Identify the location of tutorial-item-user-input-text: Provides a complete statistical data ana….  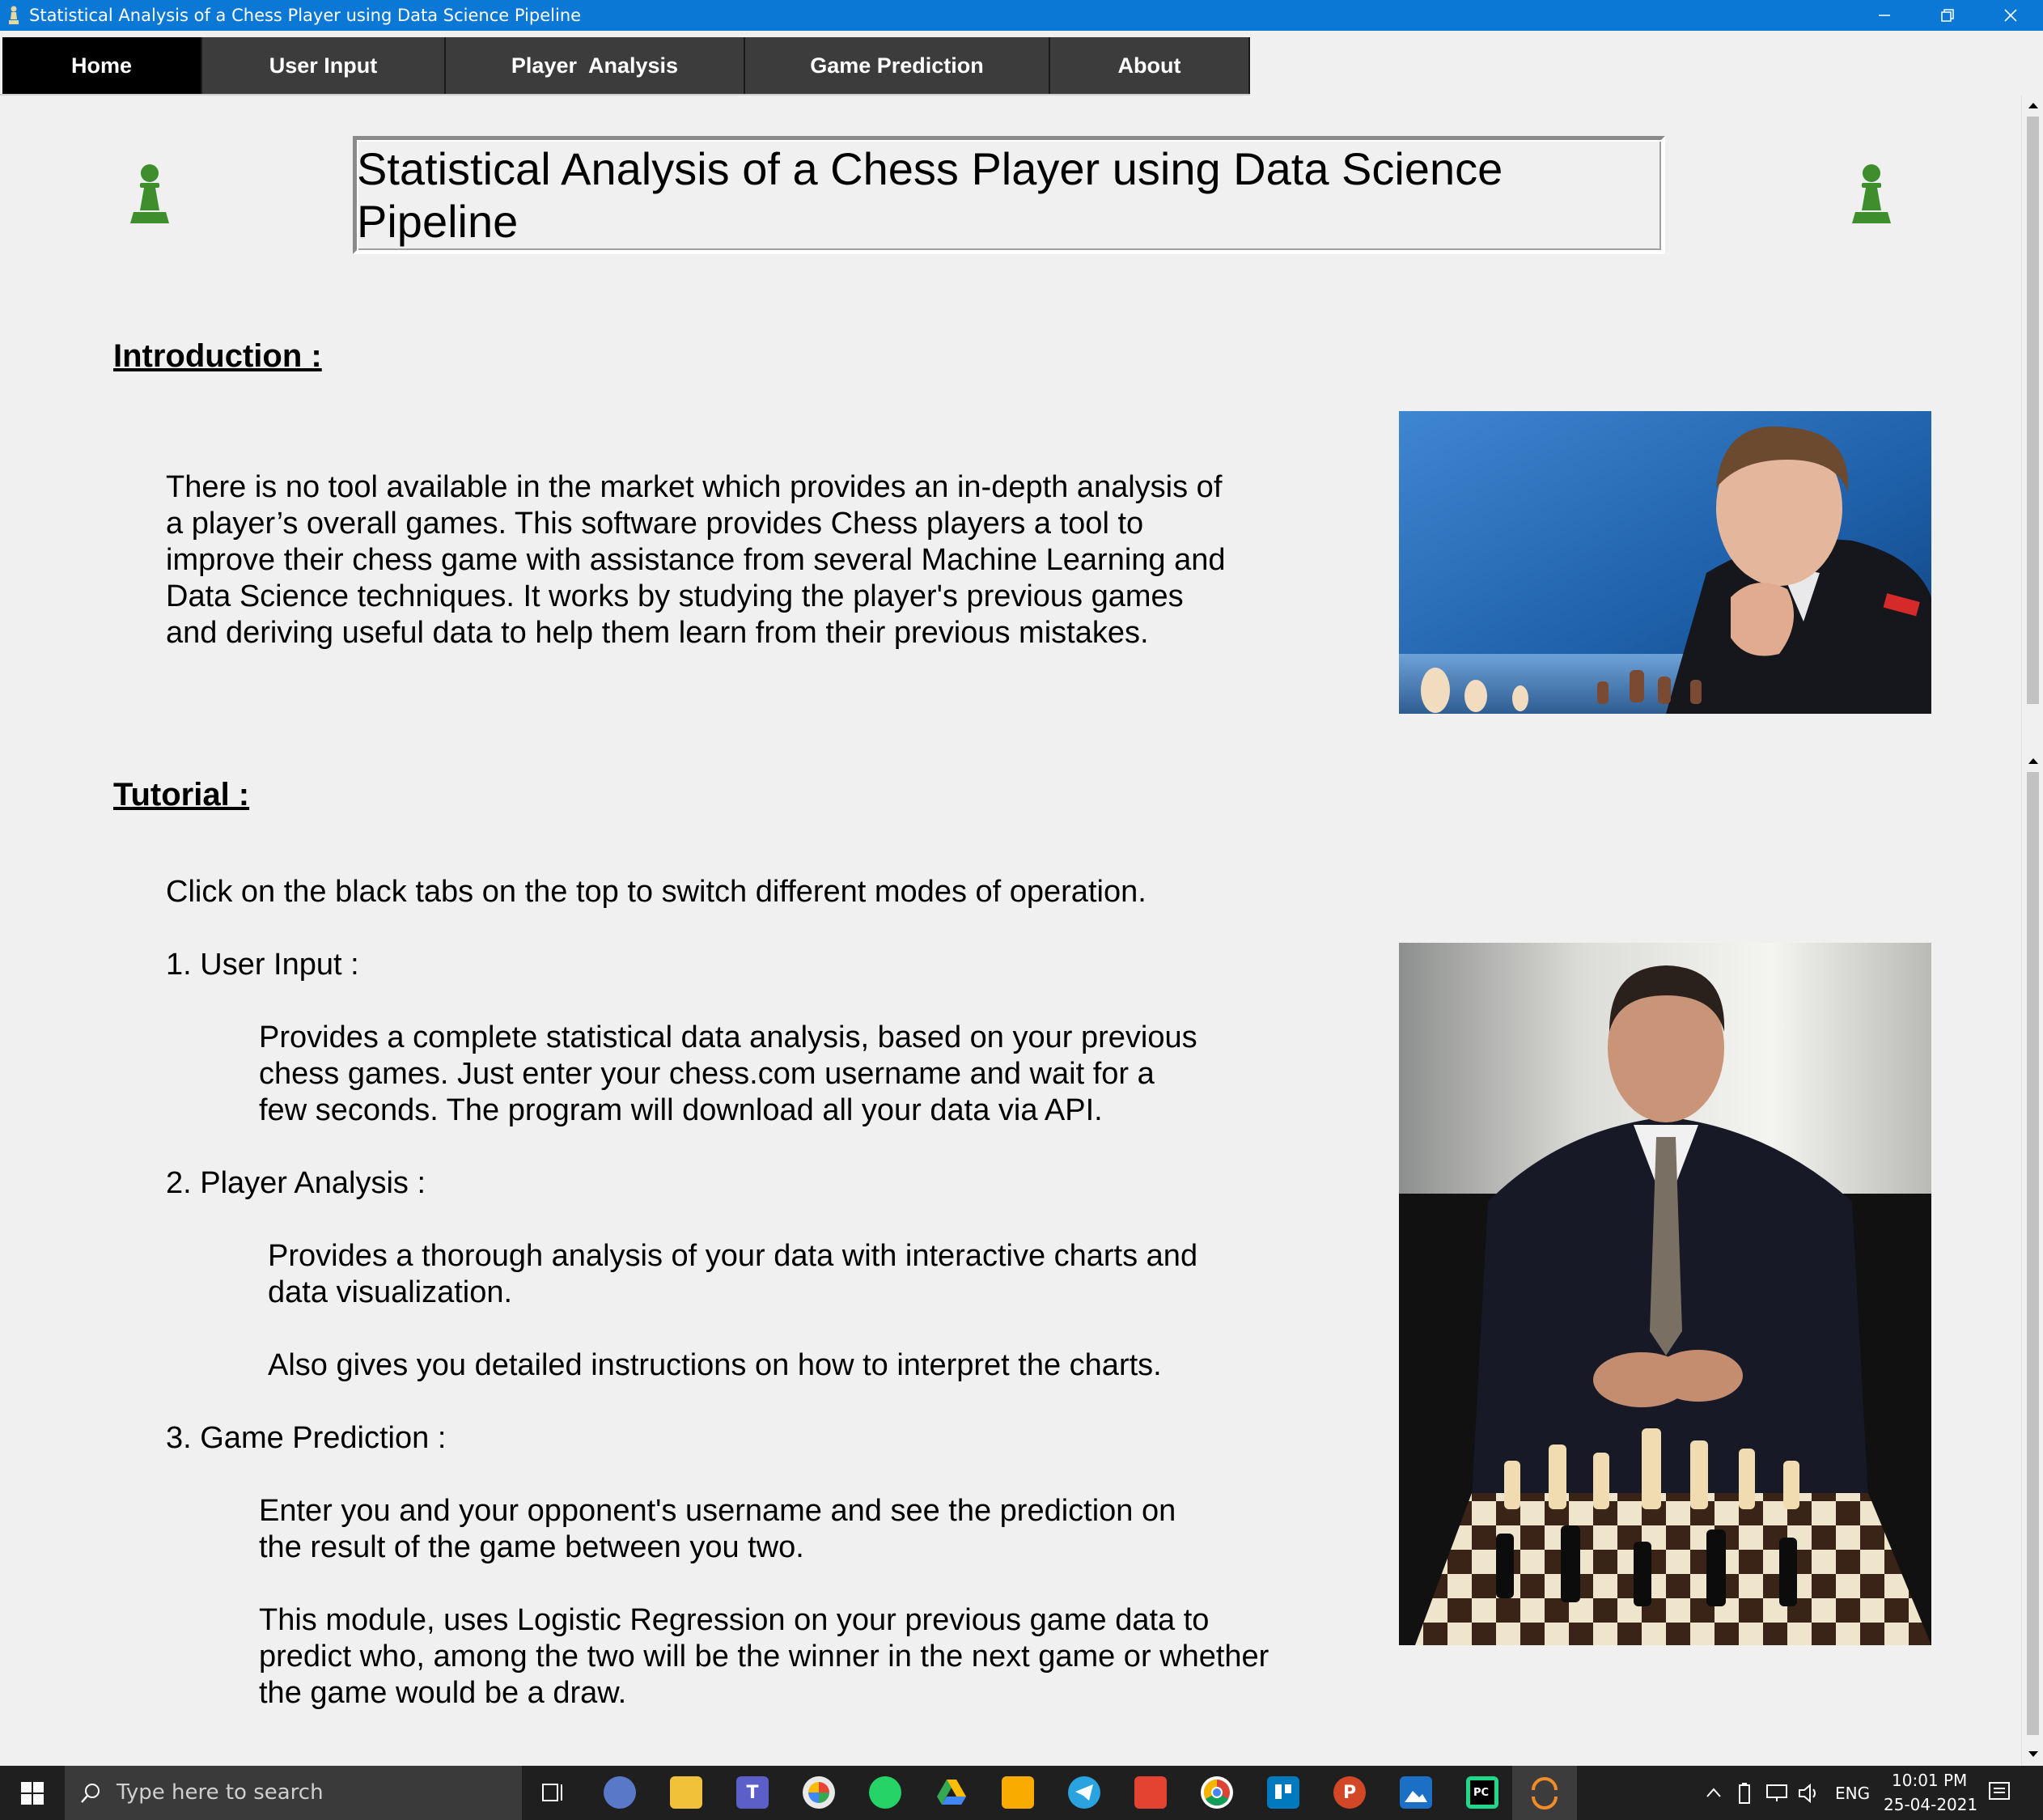
(728, 1075).